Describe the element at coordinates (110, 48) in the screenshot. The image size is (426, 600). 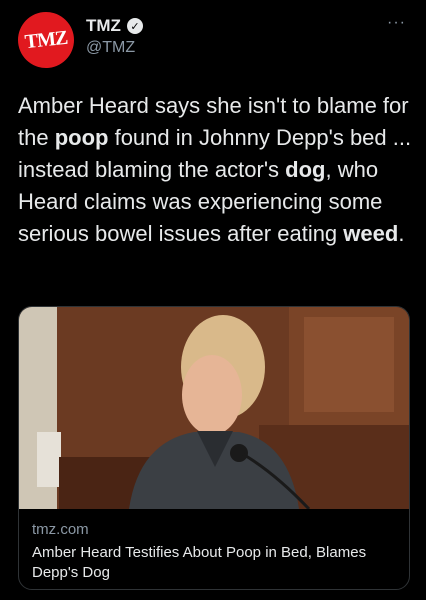
I see `author-handle: @TMZ` at that location.